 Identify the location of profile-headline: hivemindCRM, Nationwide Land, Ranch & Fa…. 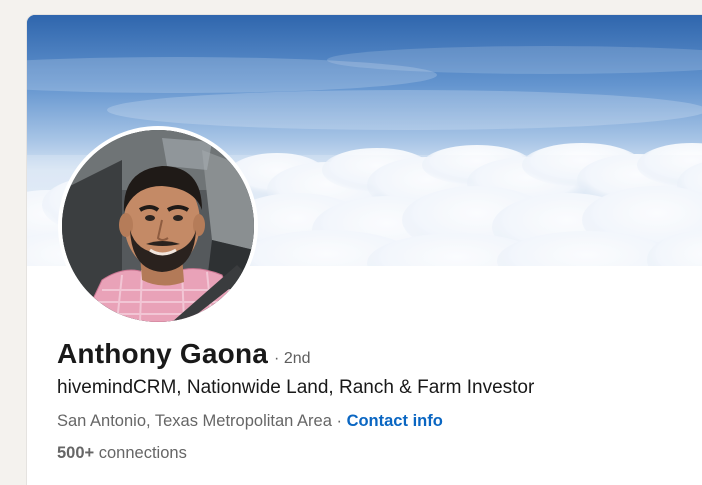
(296, 387).